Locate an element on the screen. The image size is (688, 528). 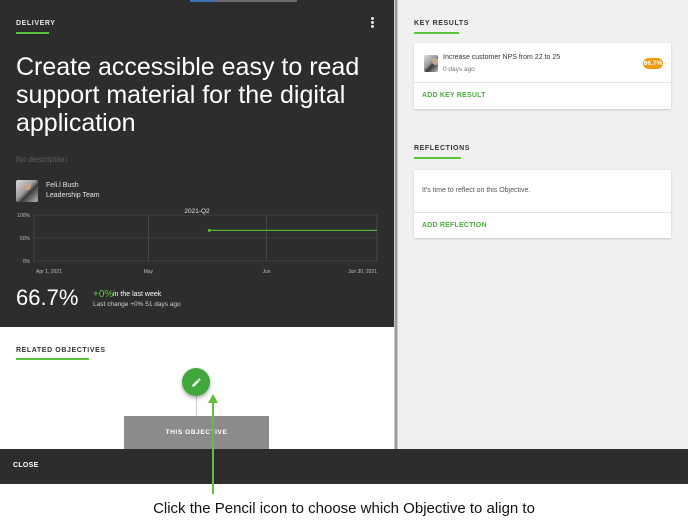
pencil-icon is located at coordinates (196, 382).